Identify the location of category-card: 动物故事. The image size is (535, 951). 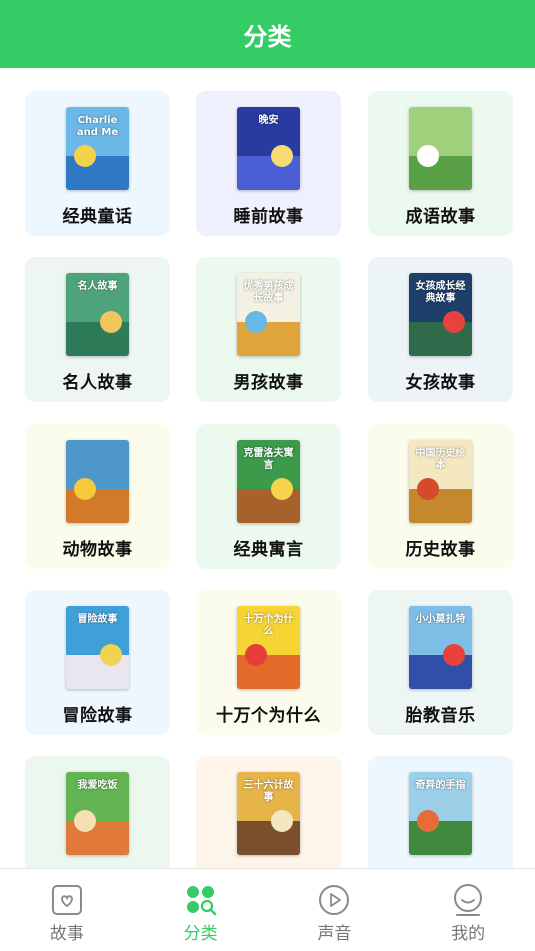
(97, 496).